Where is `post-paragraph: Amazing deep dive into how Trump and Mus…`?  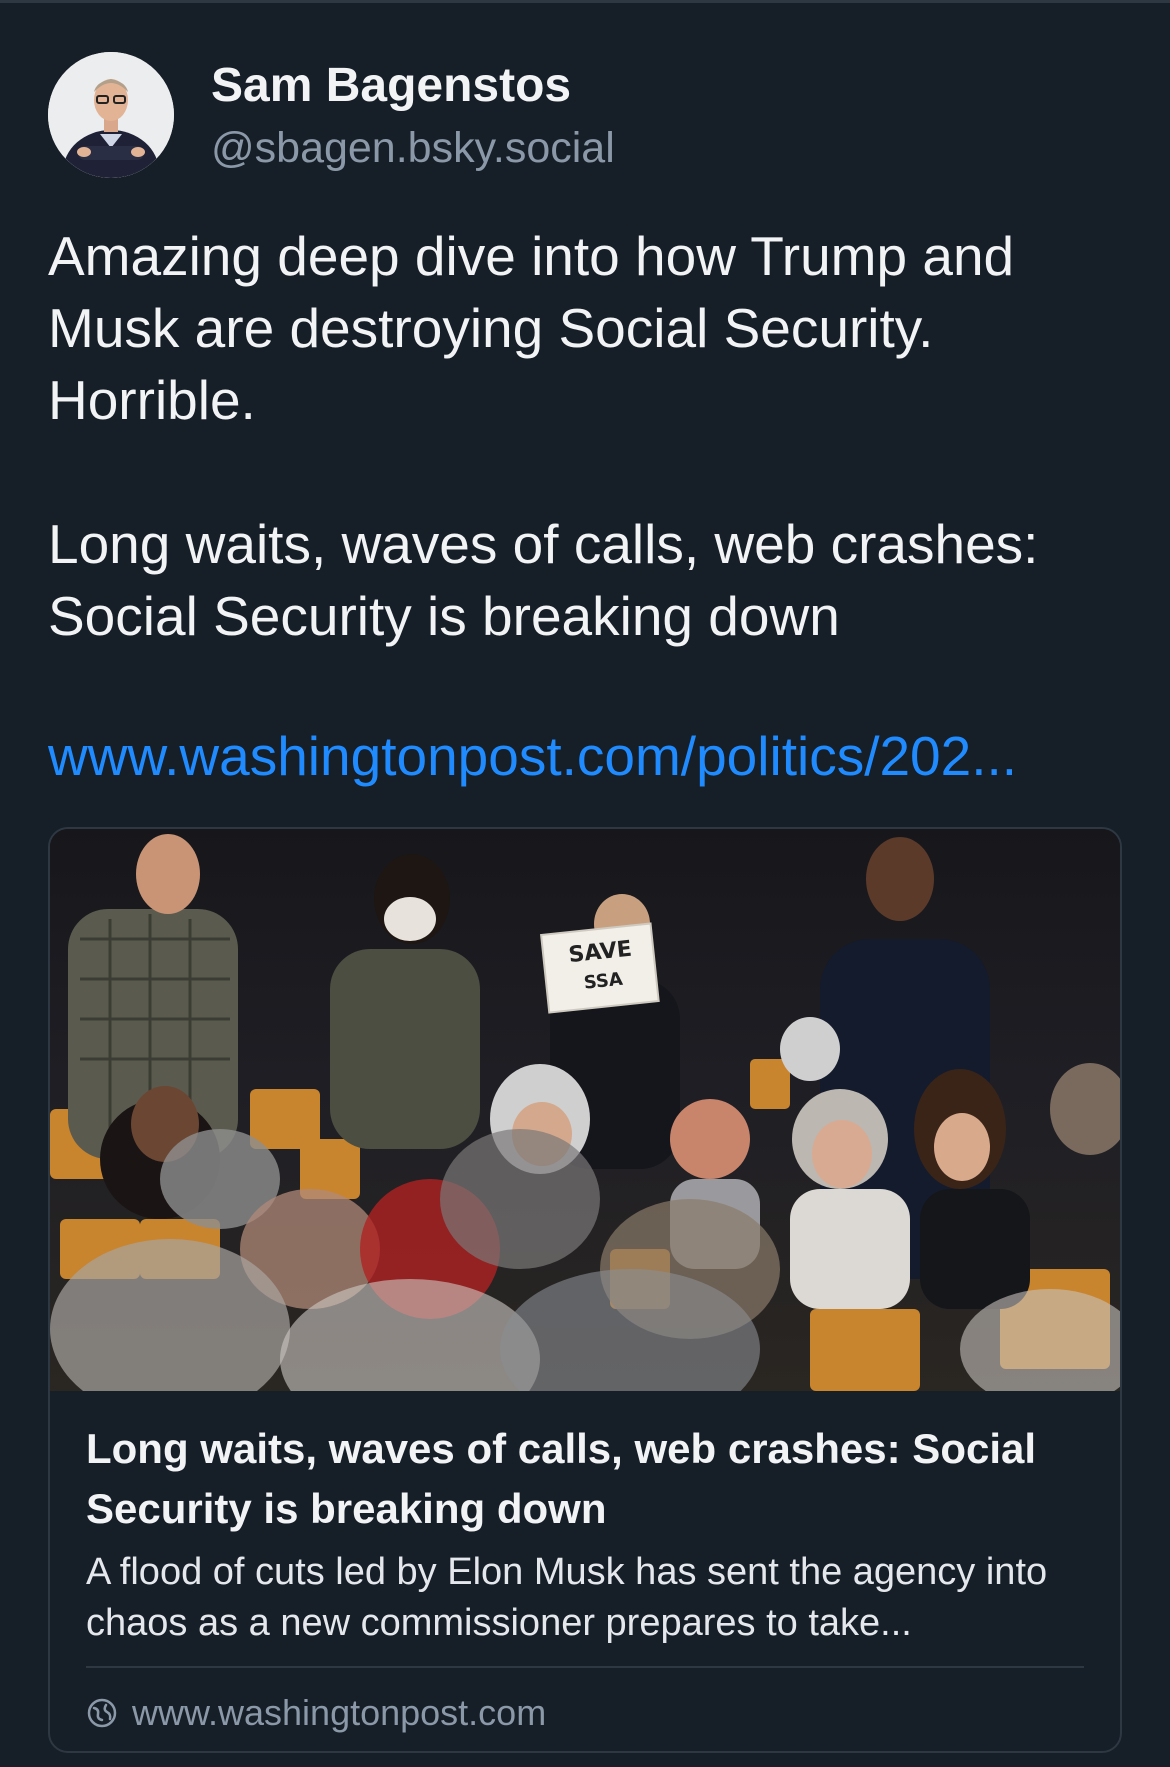
post-paragraph: Amazing deep dive into how Trump and Mus… is located at coordinates (531, 328).